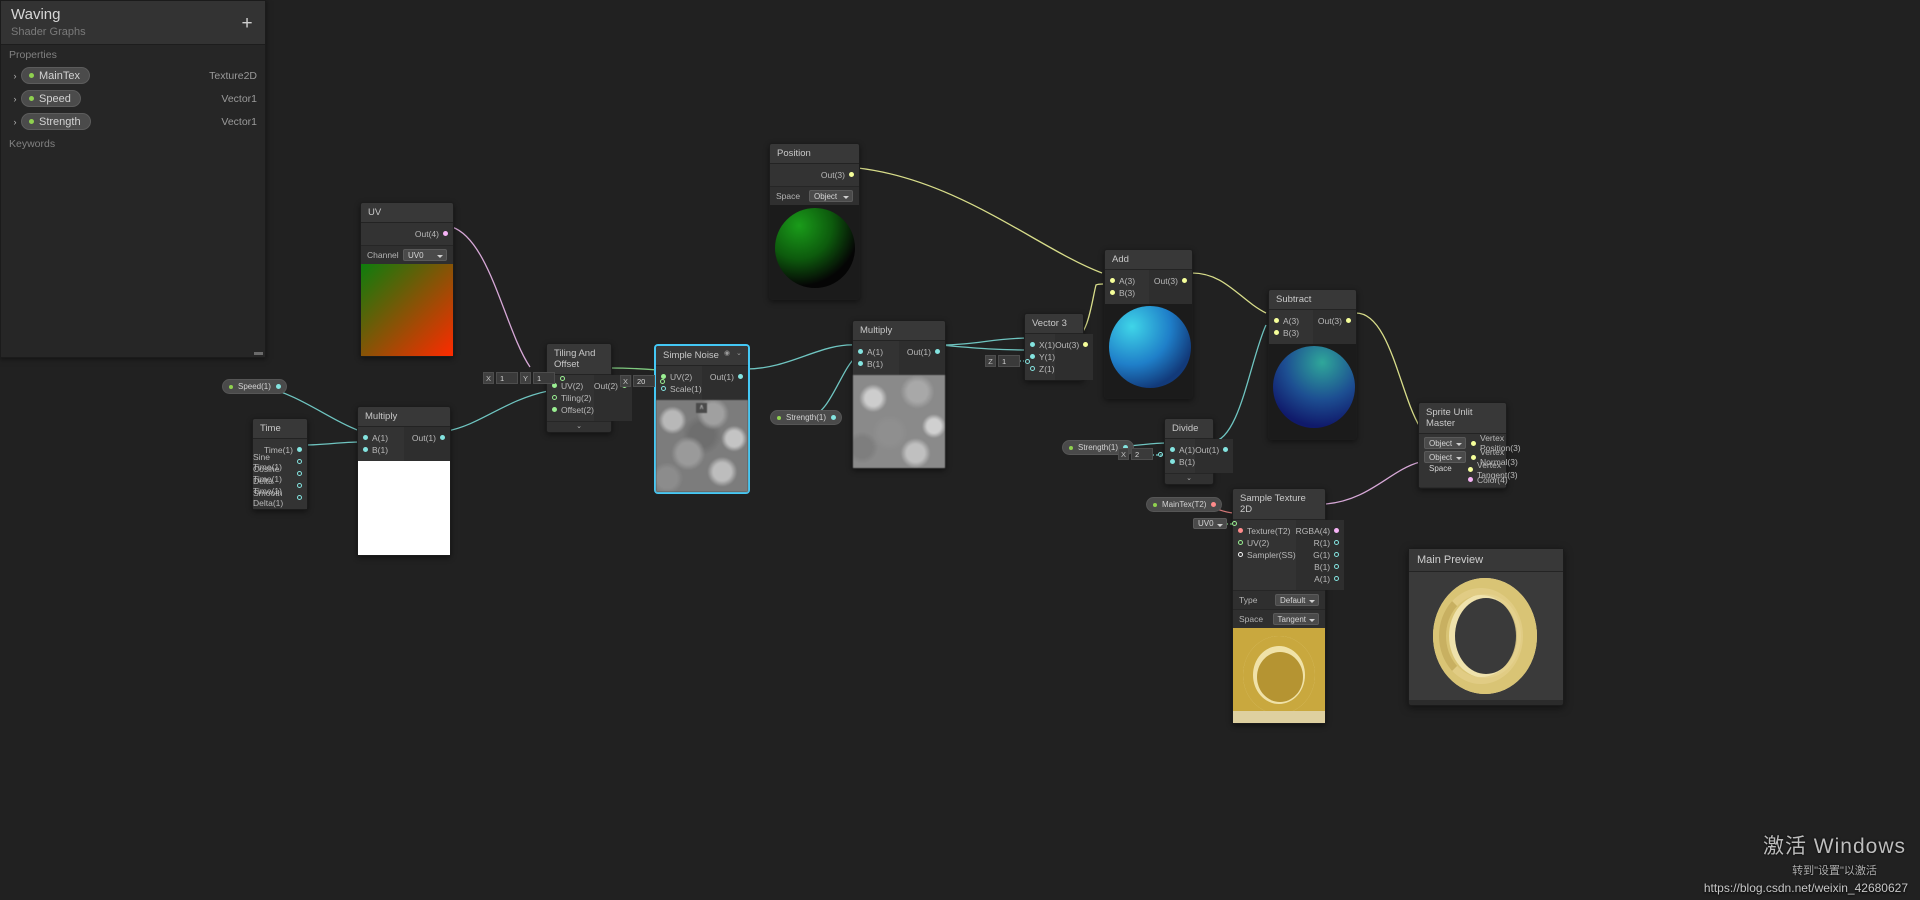 This screenshot has height=900, width=1920. What do you see at coordinates (1320, 566) in the screenshot?
I see `port-out-b: B(1)` at bounding box center [1320, 566].